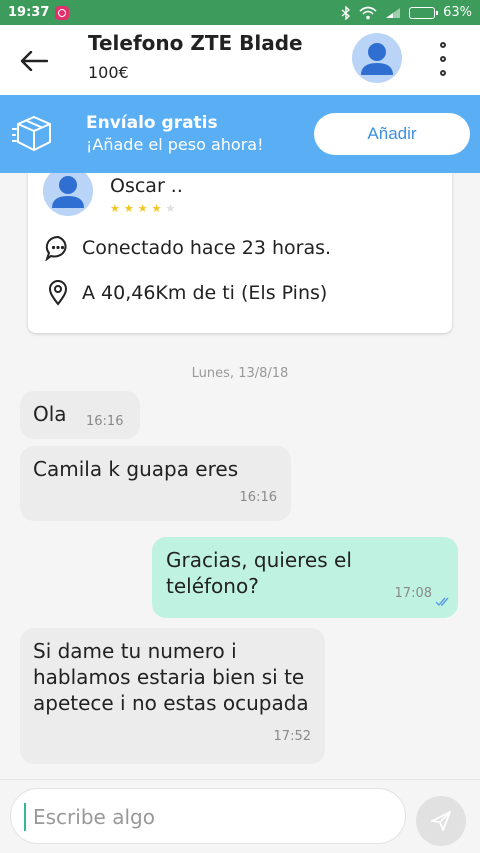  Describe the element at coordinates (205, 293) in the screenshot. I see `location-text: A 40,46Km de ti (Els Pins)` at that location.